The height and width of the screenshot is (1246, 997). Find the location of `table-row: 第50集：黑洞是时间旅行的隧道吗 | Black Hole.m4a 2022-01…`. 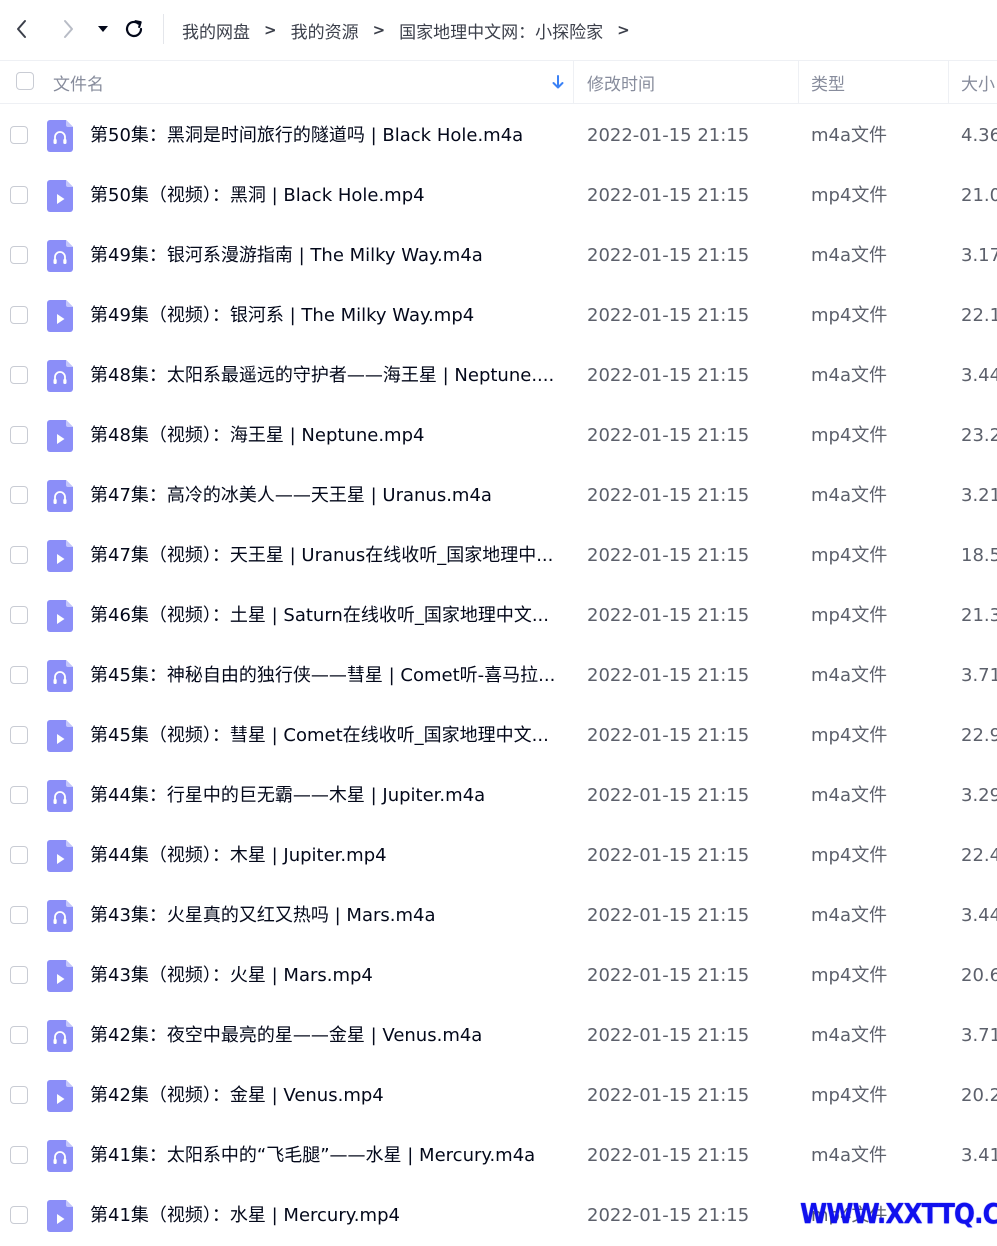

table-row: 第50集：黑洞是时间旅行的隧道吗 | Black Hole.m4a 2022-01… is located at coordinates (498, 136).